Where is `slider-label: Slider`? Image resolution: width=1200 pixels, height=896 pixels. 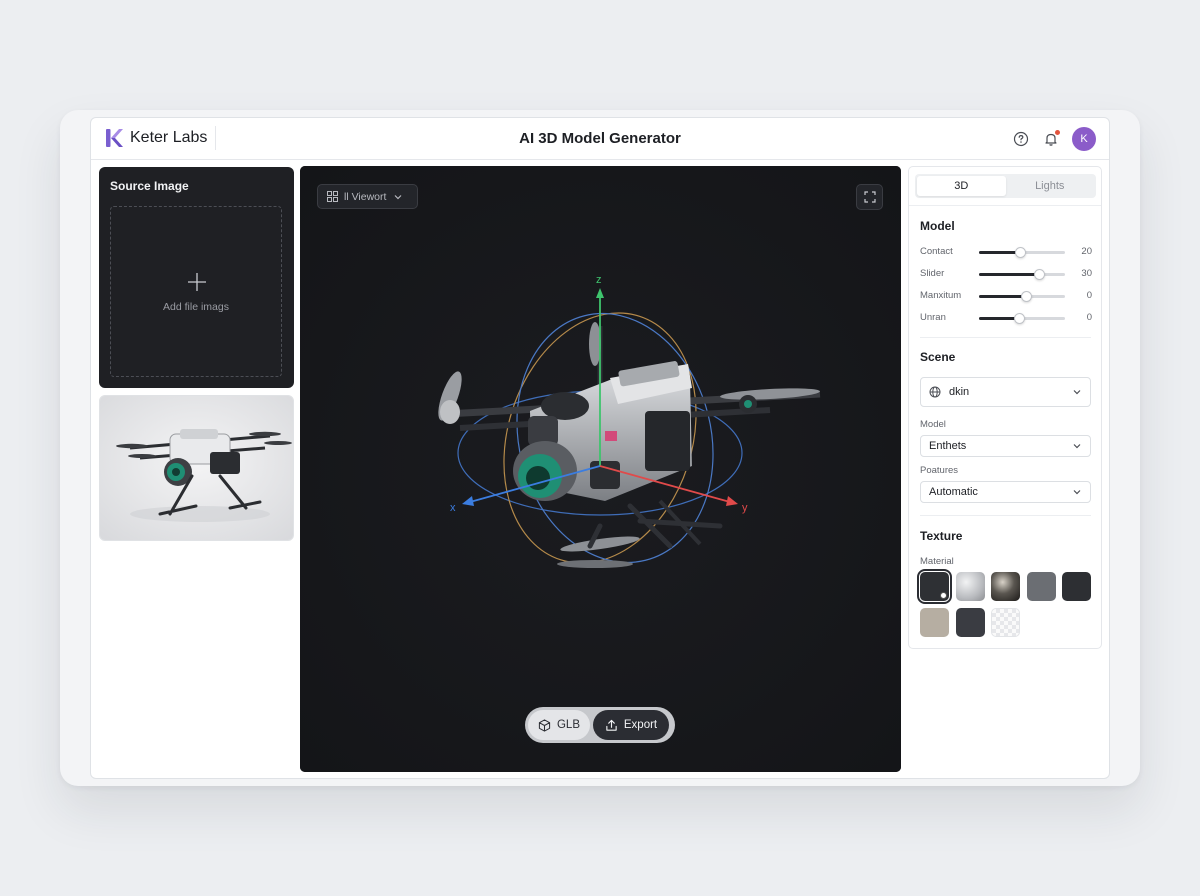 slider-label: Slider is located at coordinates (932, 273).